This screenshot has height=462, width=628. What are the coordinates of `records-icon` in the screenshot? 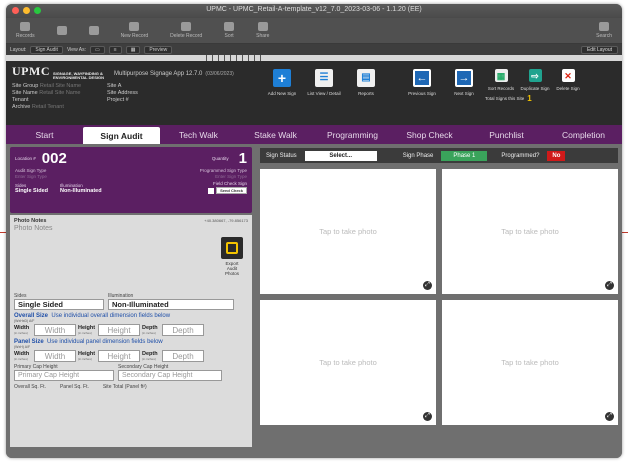 It's located at (25, 26).